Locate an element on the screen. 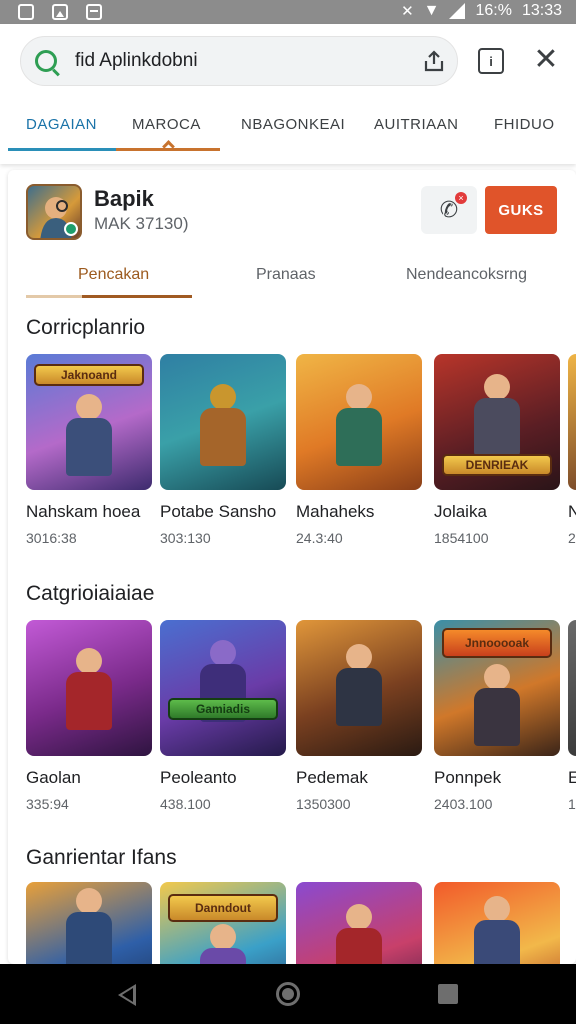  tab-indicator-secondary is located at coordinates (168, 149).